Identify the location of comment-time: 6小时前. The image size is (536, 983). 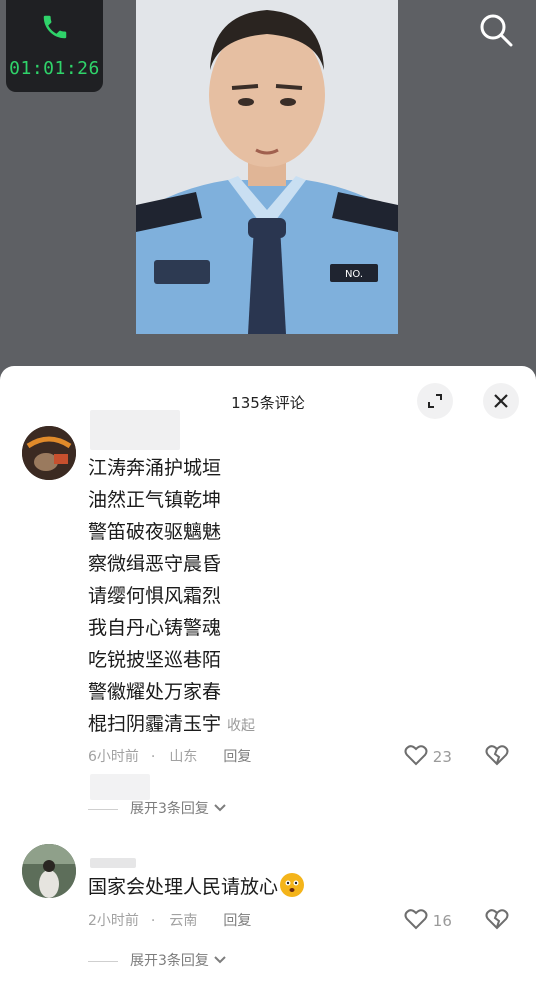
(113, 757).